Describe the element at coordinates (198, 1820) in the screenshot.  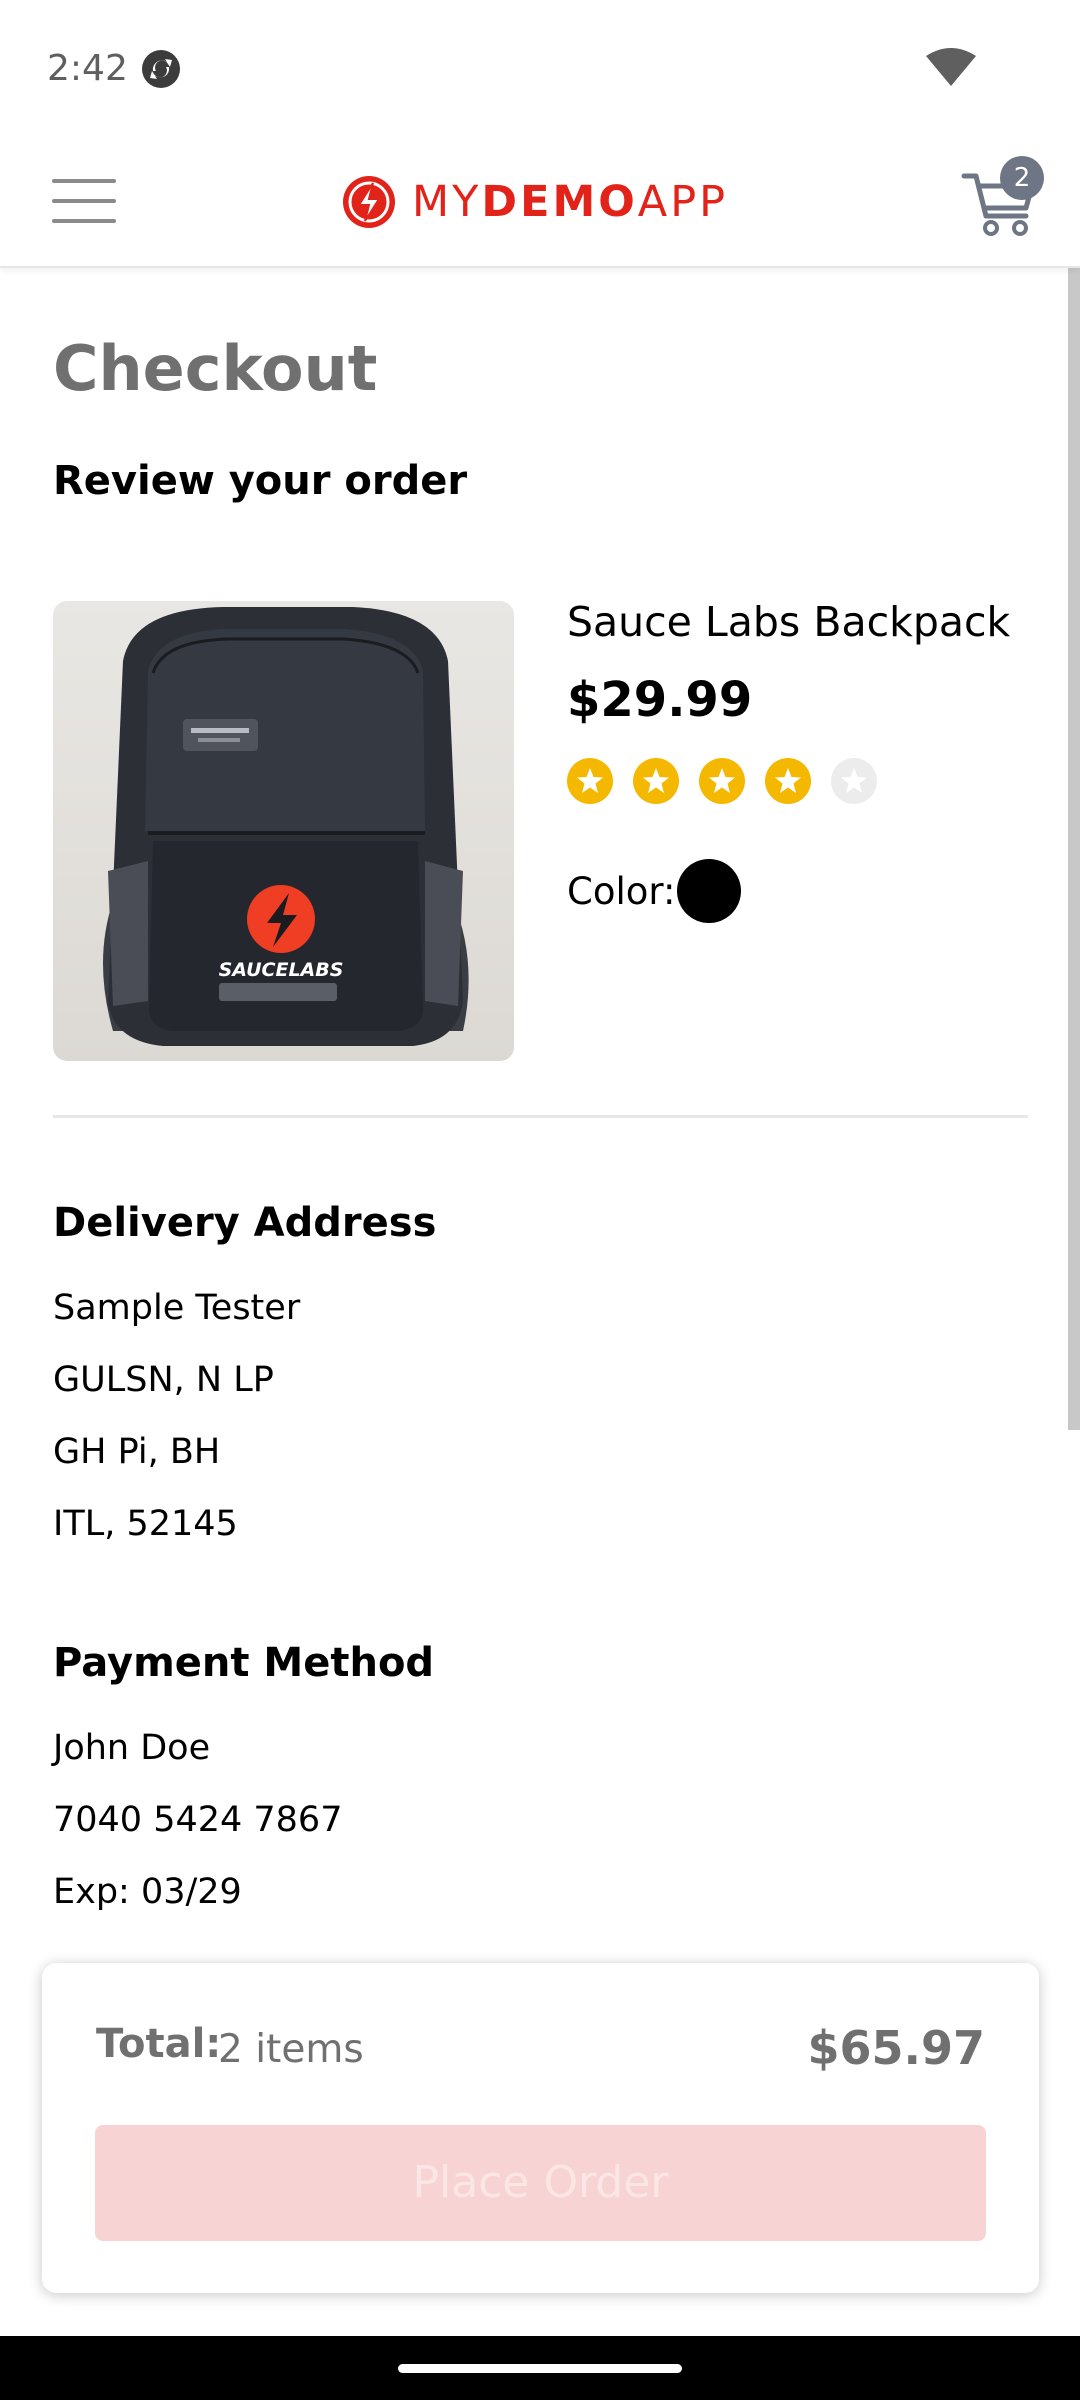
I see `payment-card-number: 7040 5424 7867` at that location.